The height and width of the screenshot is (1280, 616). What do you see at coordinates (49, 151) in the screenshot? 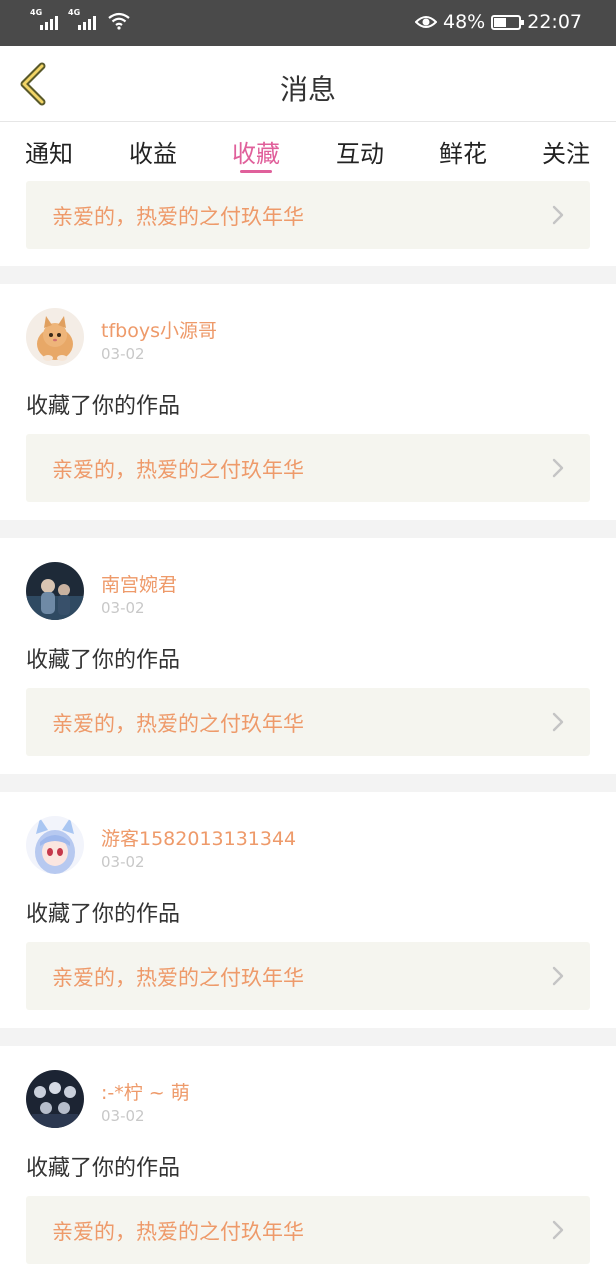
I see `tab-notifications: 通知` at bounding box center [49, 151].